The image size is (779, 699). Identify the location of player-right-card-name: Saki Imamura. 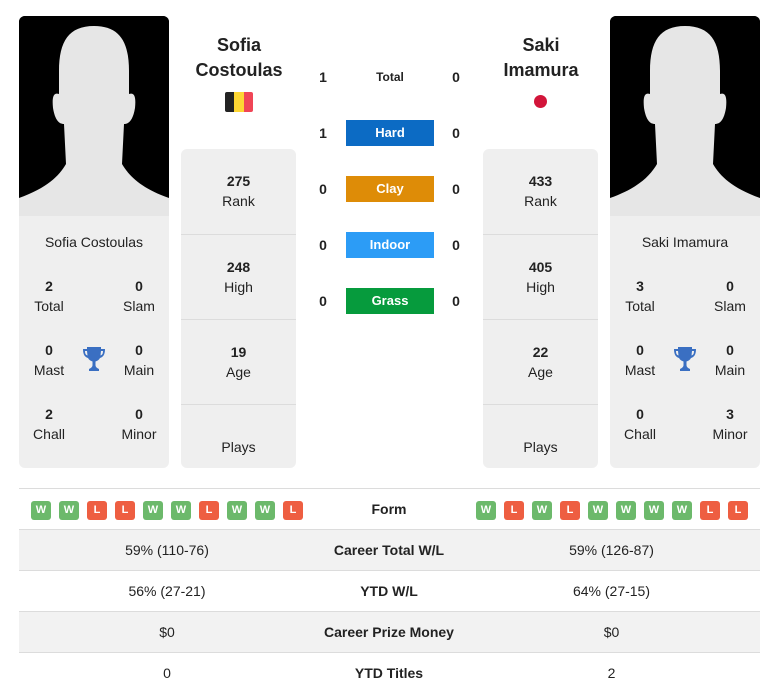
(685, 242).